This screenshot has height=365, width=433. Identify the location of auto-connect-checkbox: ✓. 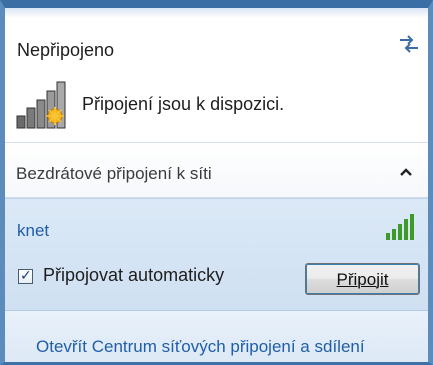
(25, 275).